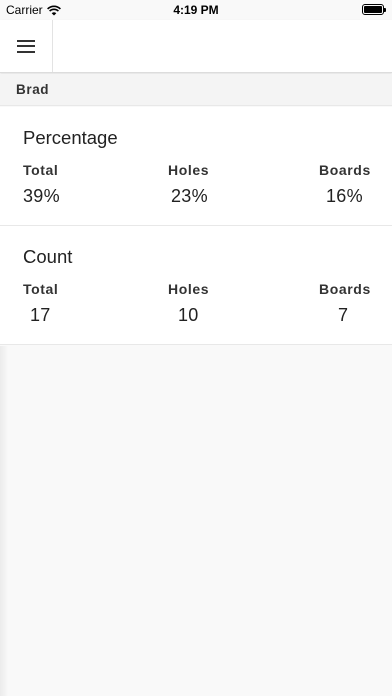 The width and height of the screenshot is (392, 696). What do you see at coordinates (343, 315) in the screenshot?
I see `stat-value: 7` at bounding box center [343, 315].